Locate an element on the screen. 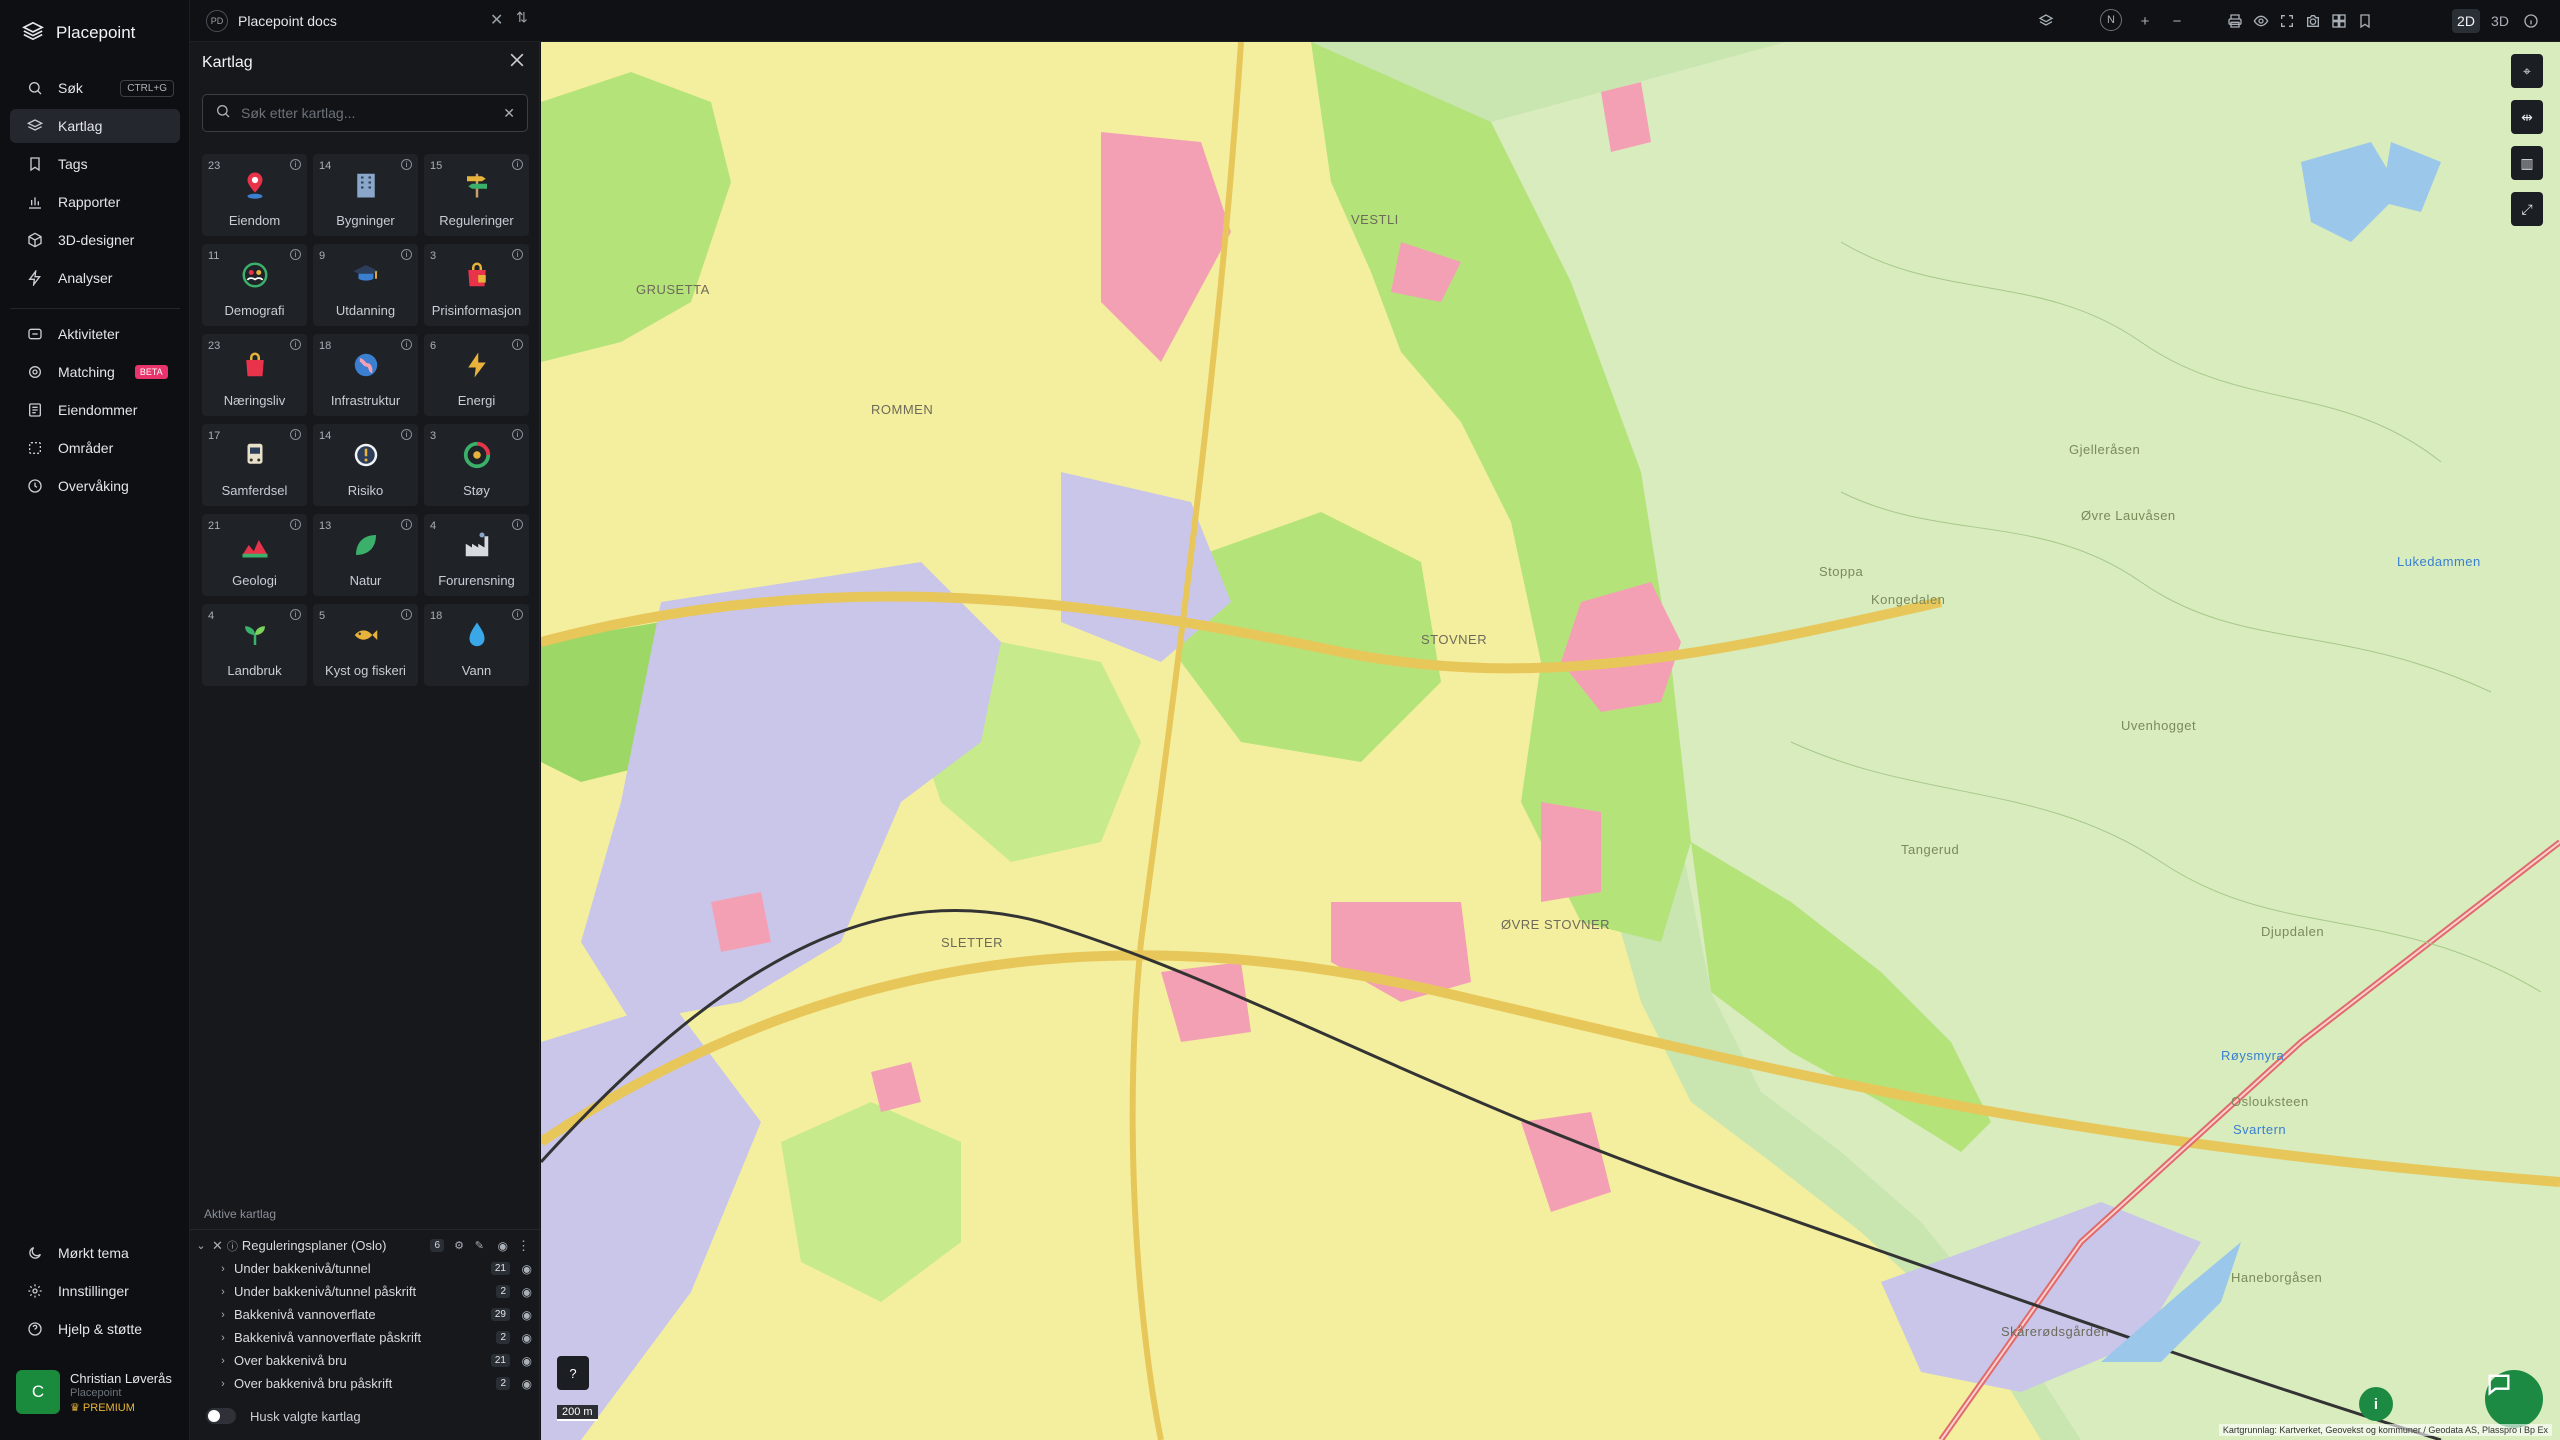  active-layer-row: › Bakkenivå vannoverflate 29 ◉ is located at coordinates (365, 1314).